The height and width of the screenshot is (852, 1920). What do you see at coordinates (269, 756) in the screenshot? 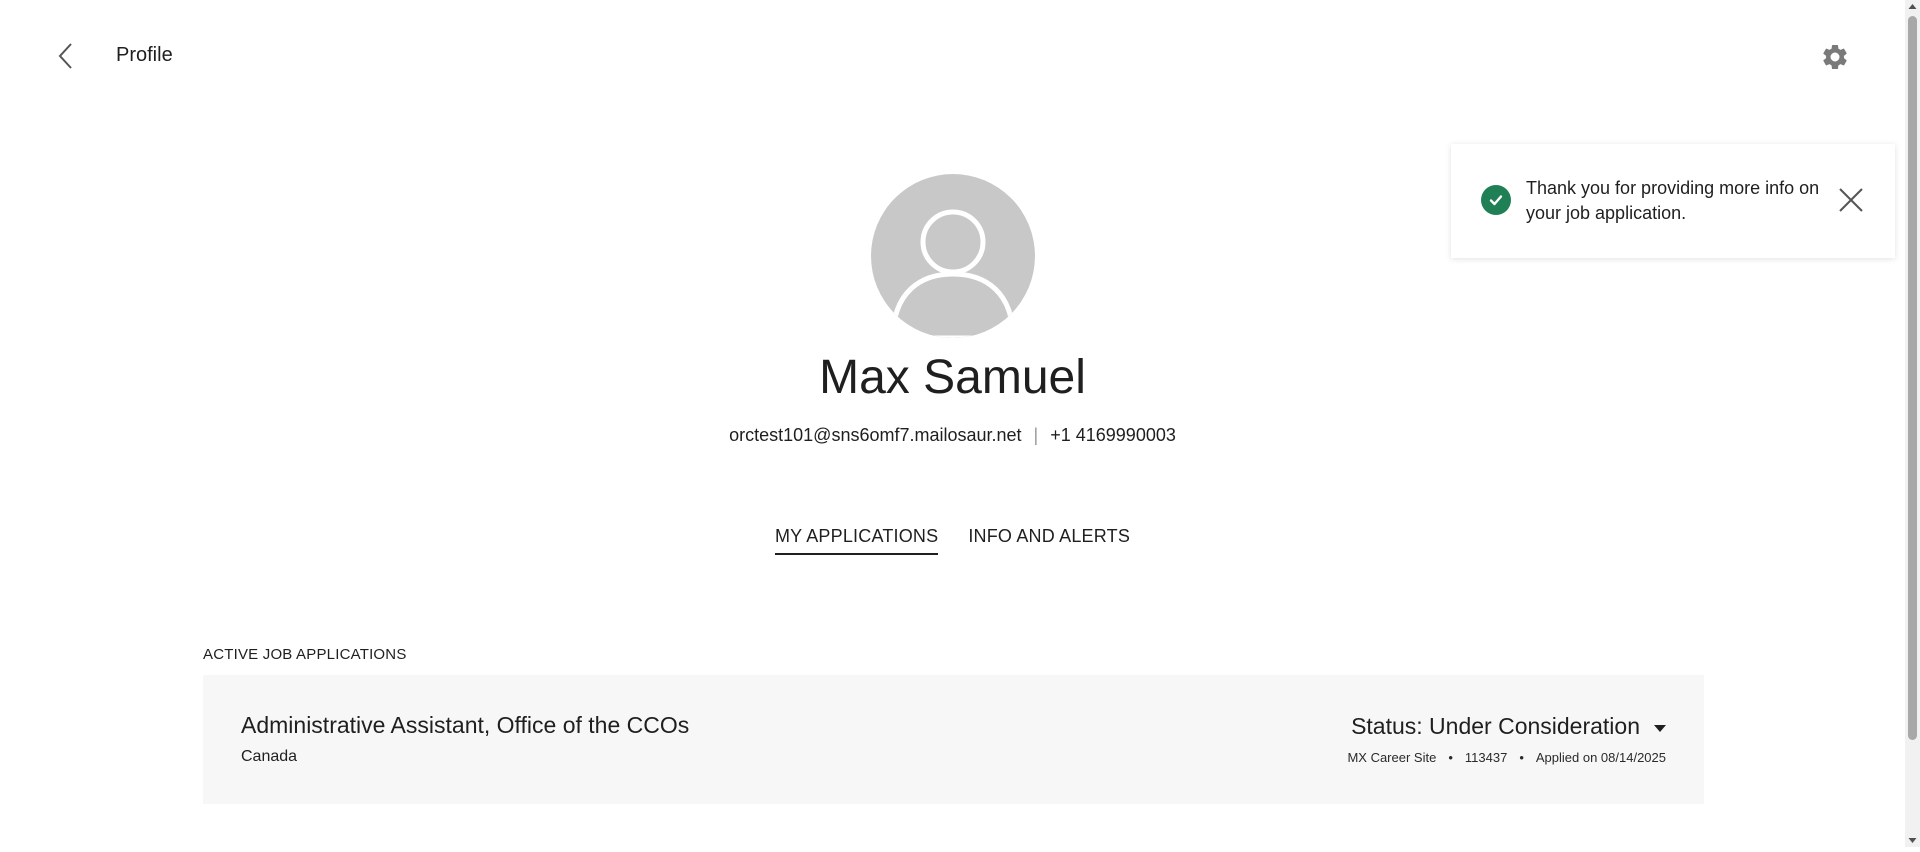
I see `job-location: Canada` at bounding box center [269, 756].